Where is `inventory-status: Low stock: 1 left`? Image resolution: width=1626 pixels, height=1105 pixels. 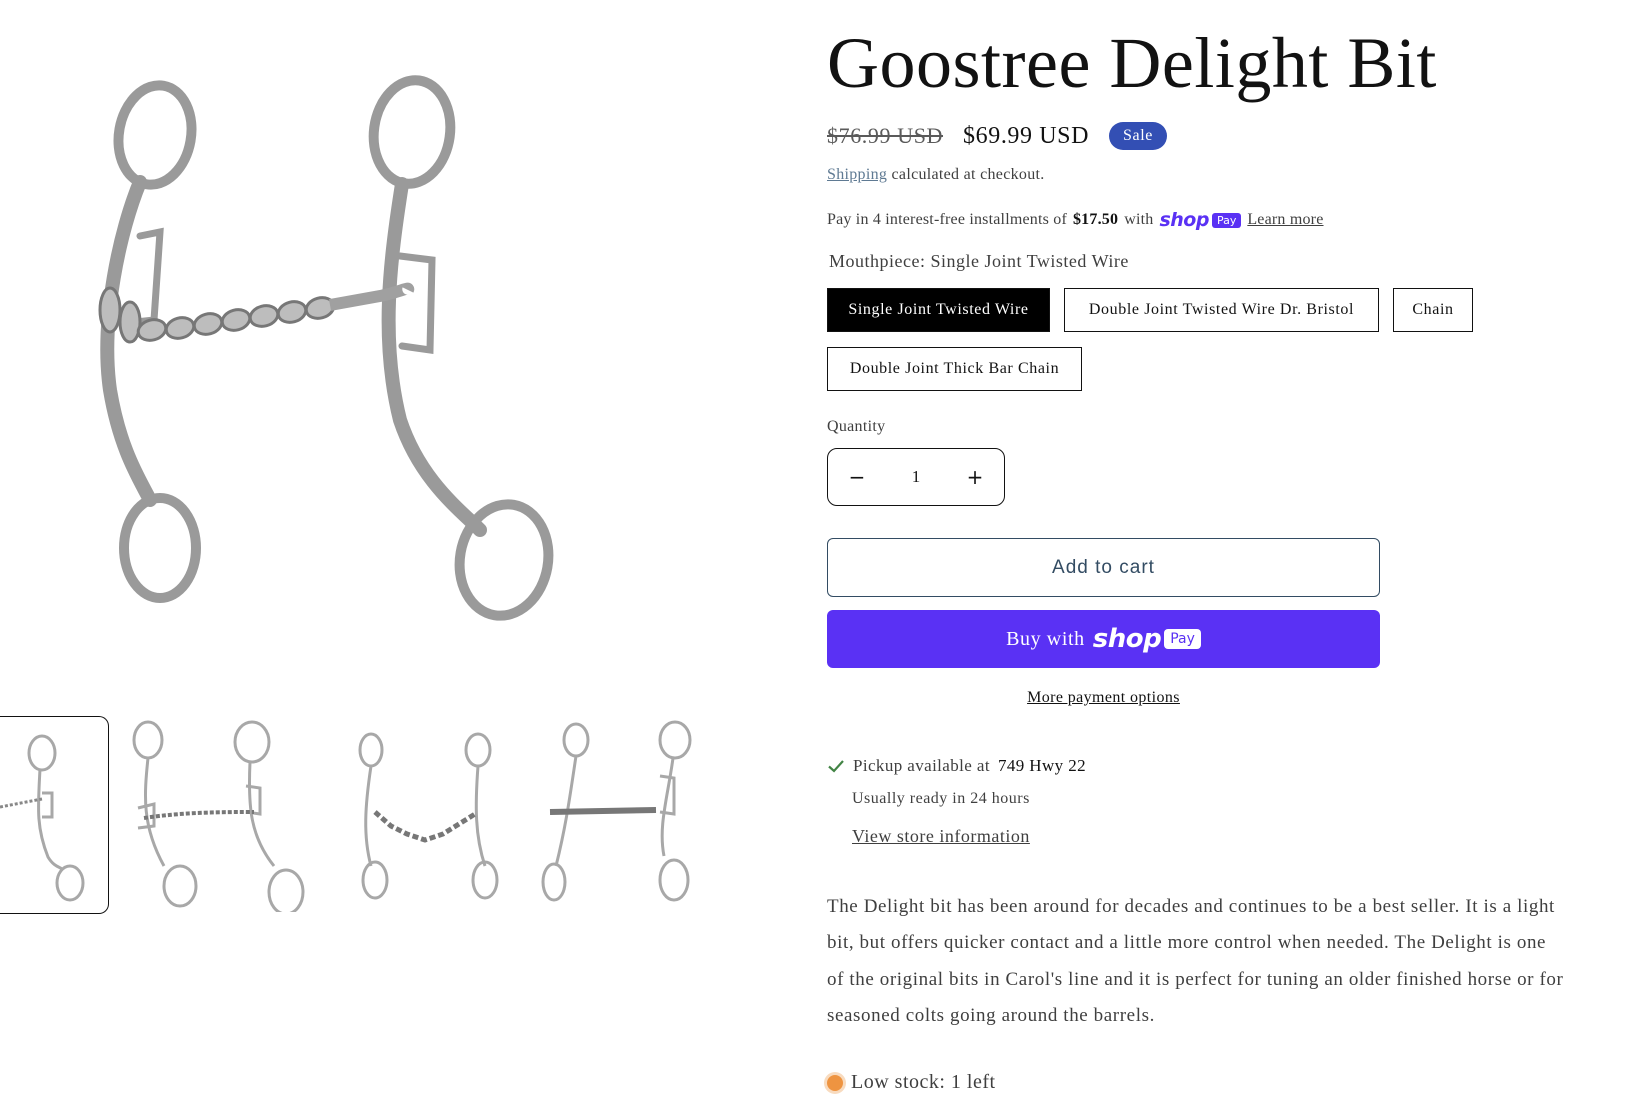
inventory-status: Low stock: 1 left is located at coordinates (911, 1082).